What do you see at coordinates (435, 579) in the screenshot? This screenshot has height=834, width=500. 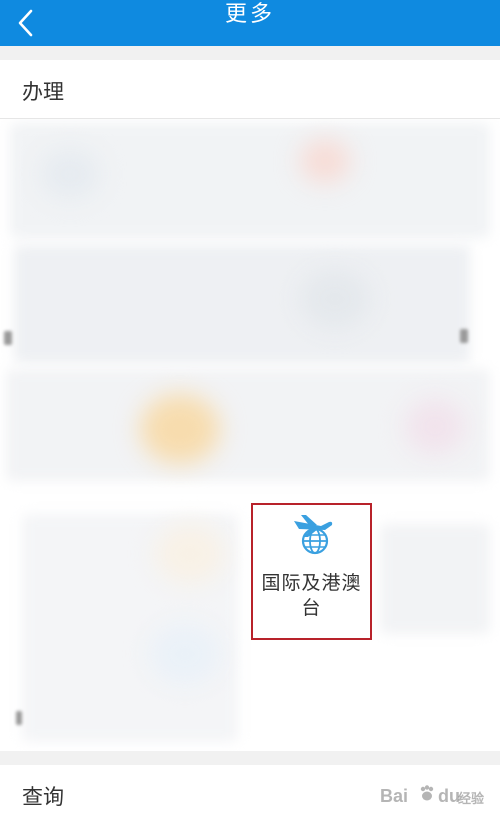 I see `blurred-tile` at bounding box center [435, 579].